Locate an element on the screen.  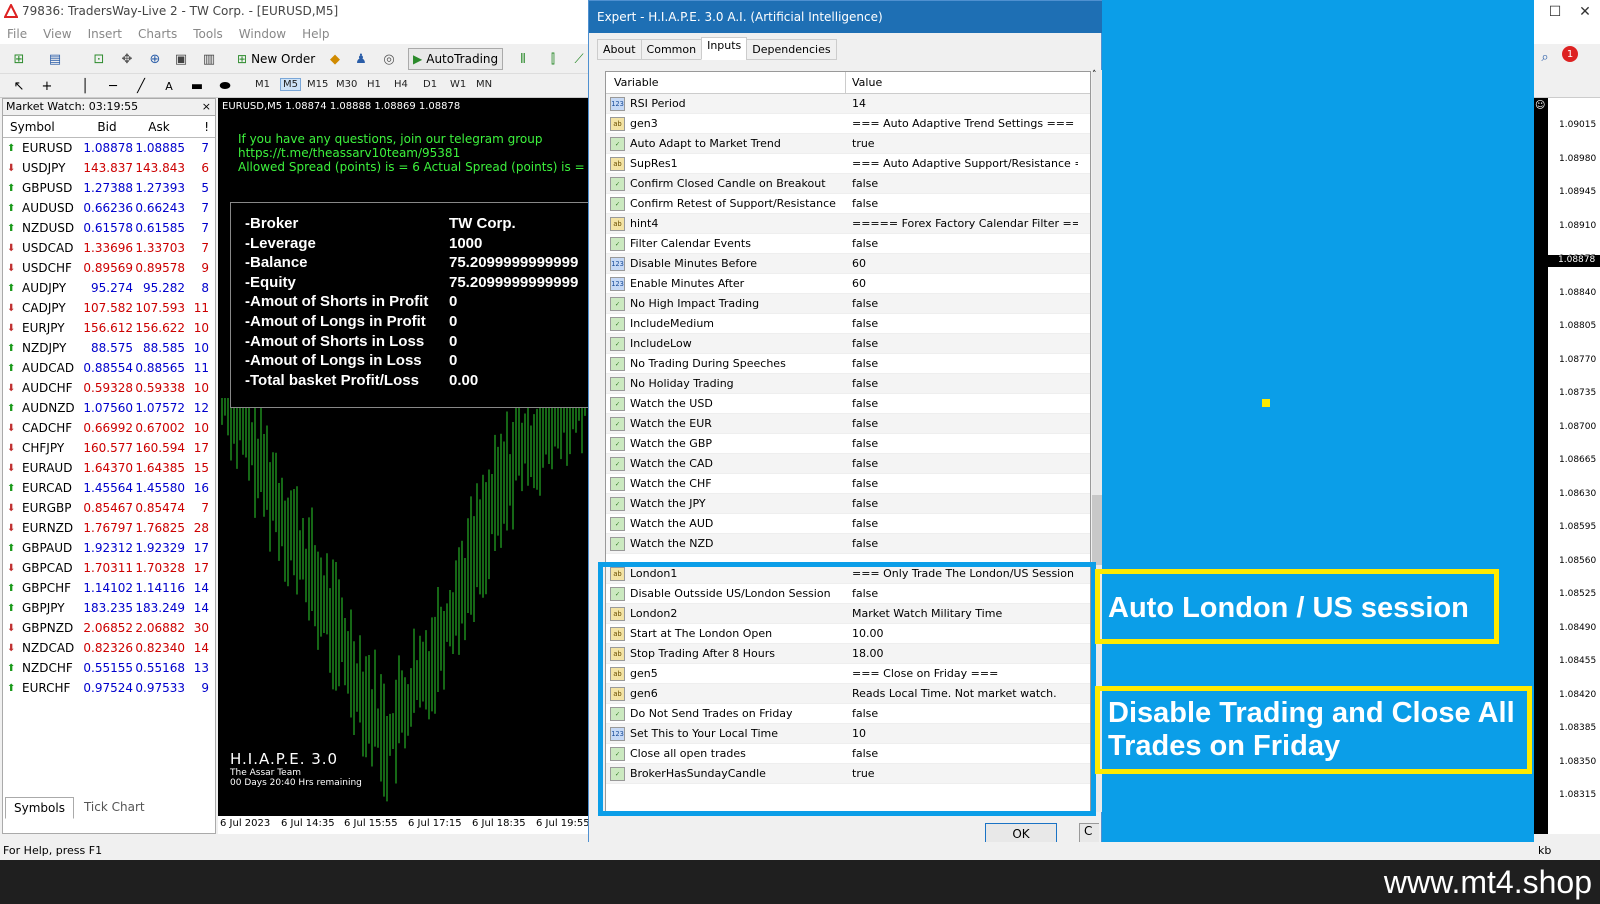
col-ask: Ask is located at coordinates (159, 127).